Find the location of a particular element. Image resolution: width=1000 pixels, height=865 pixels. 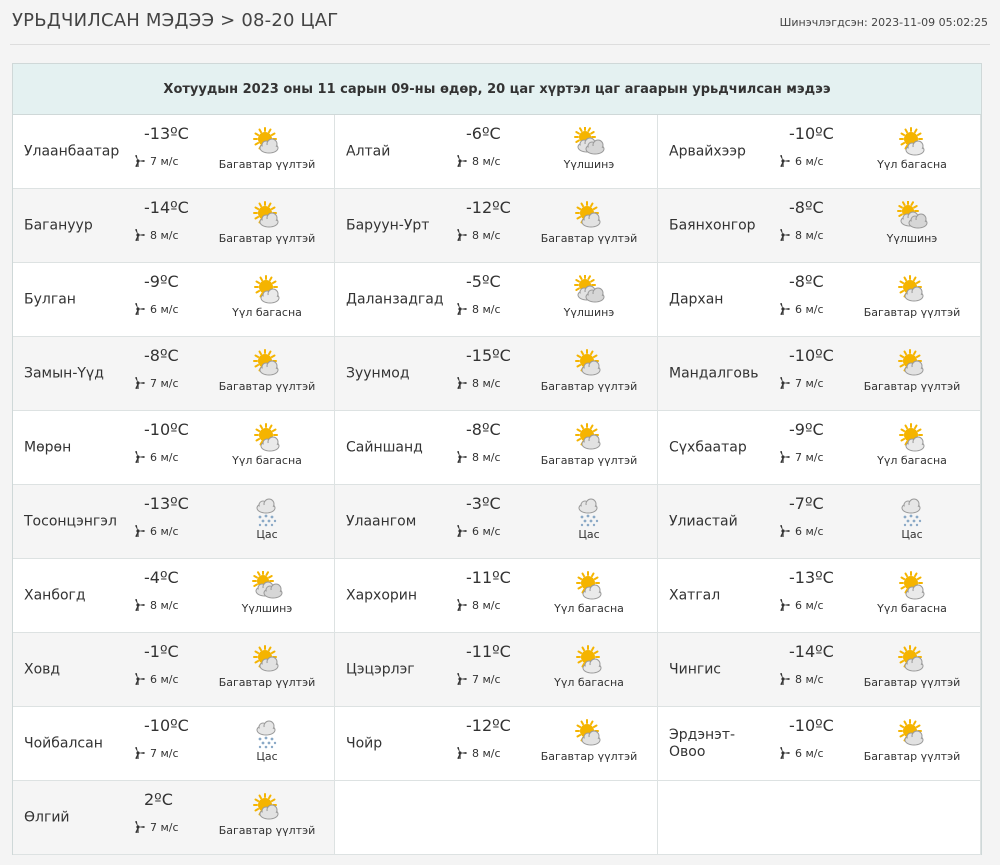

city-name: Арвайхээр is located at coordinates (707, 151).